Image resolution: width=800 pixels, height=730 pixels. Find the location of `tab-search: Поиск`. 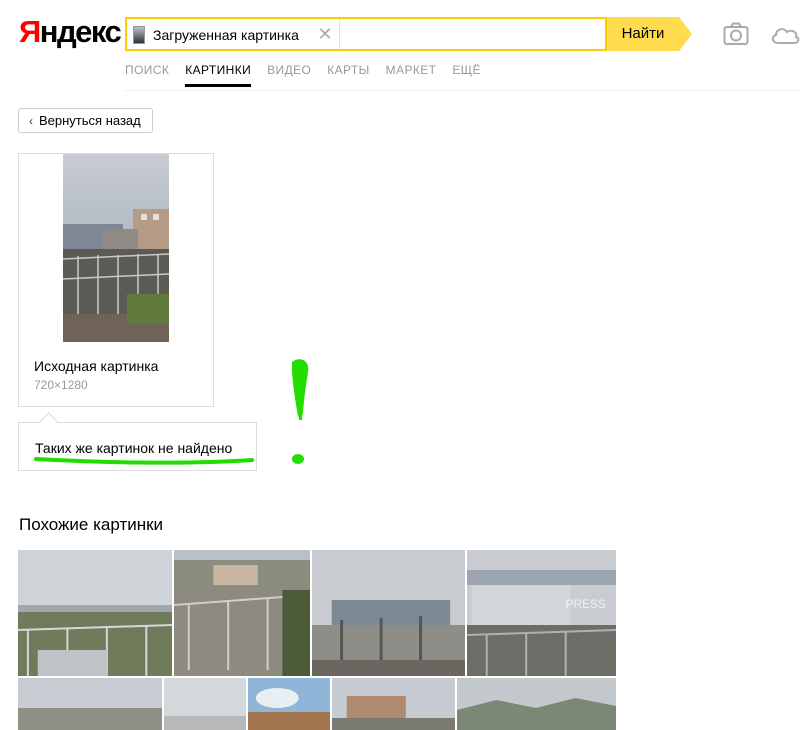

tab-search: Поиск is located at coordinates (147, 75).